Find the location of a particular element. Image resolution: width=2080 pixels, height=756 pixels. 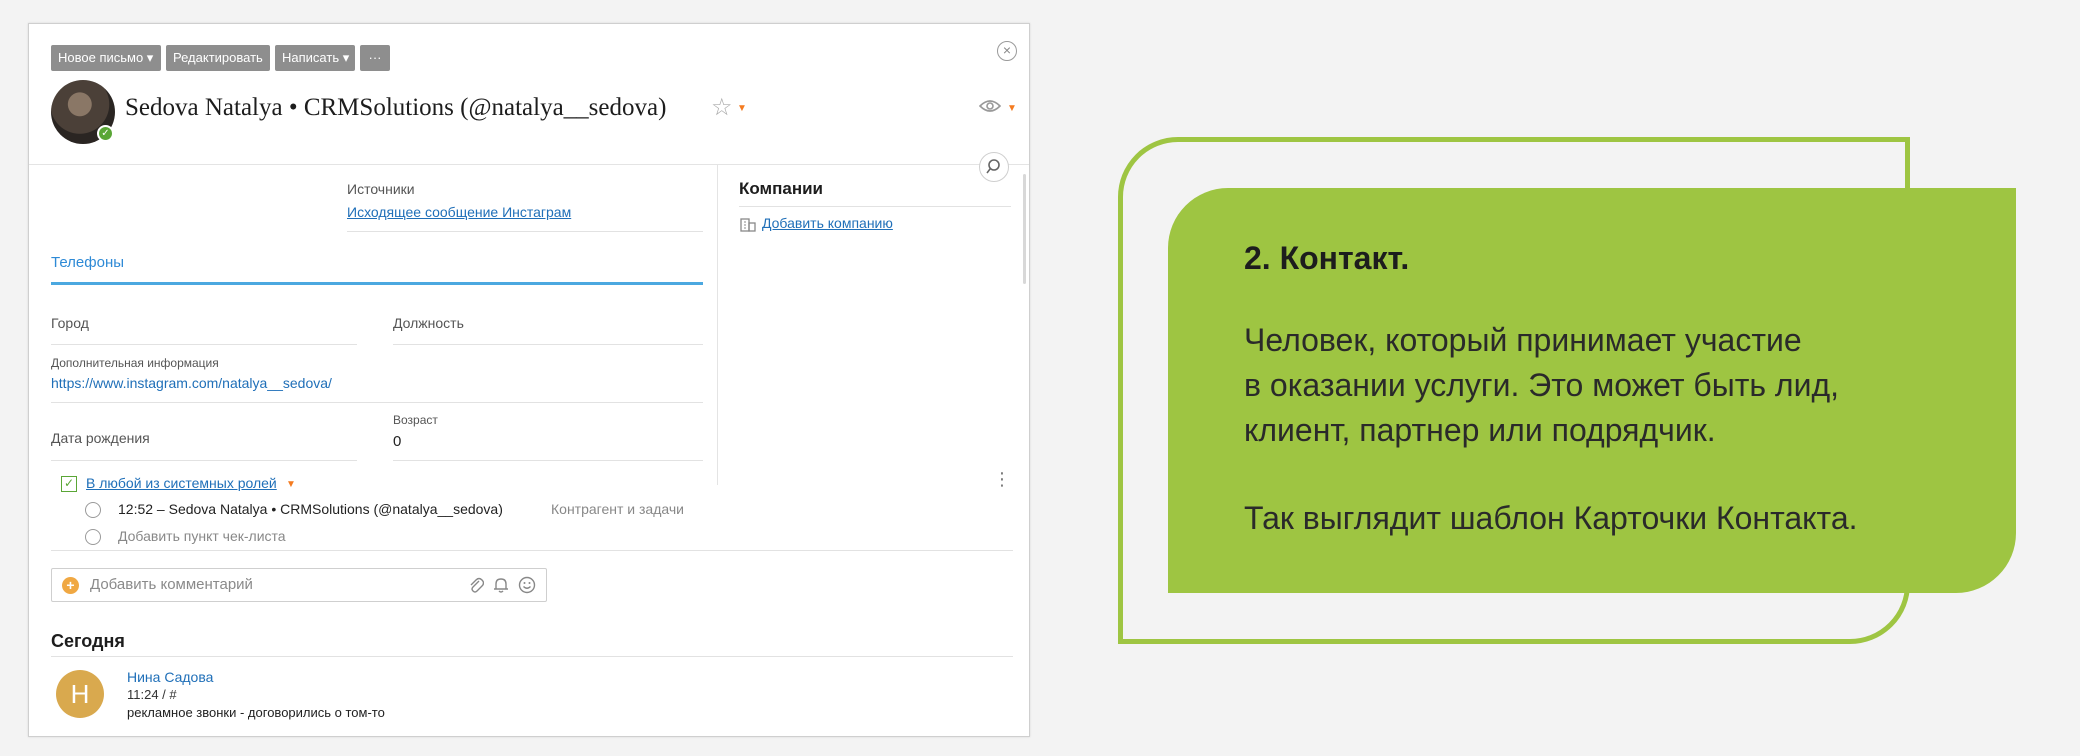

add-company-link: Добавить компанию is located at coordinates (827, 223).